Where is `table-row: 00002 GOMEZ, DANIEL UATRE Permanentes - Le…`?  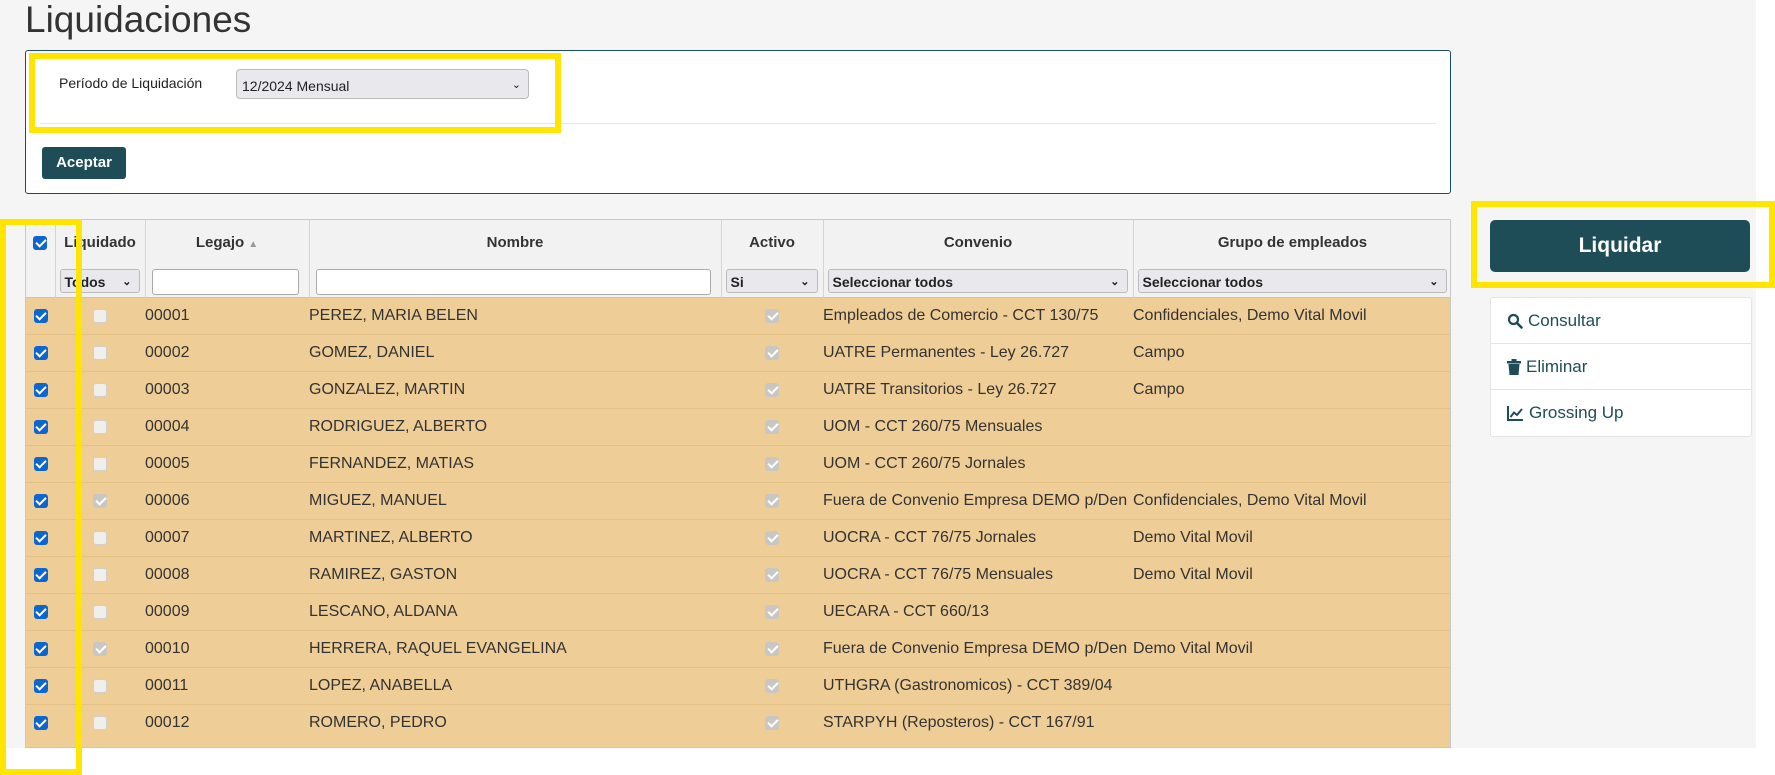 table-row: 00002 GOMEZ, DANIEL UATRE Permanentes - Le… is located at coordinates (738, 353).